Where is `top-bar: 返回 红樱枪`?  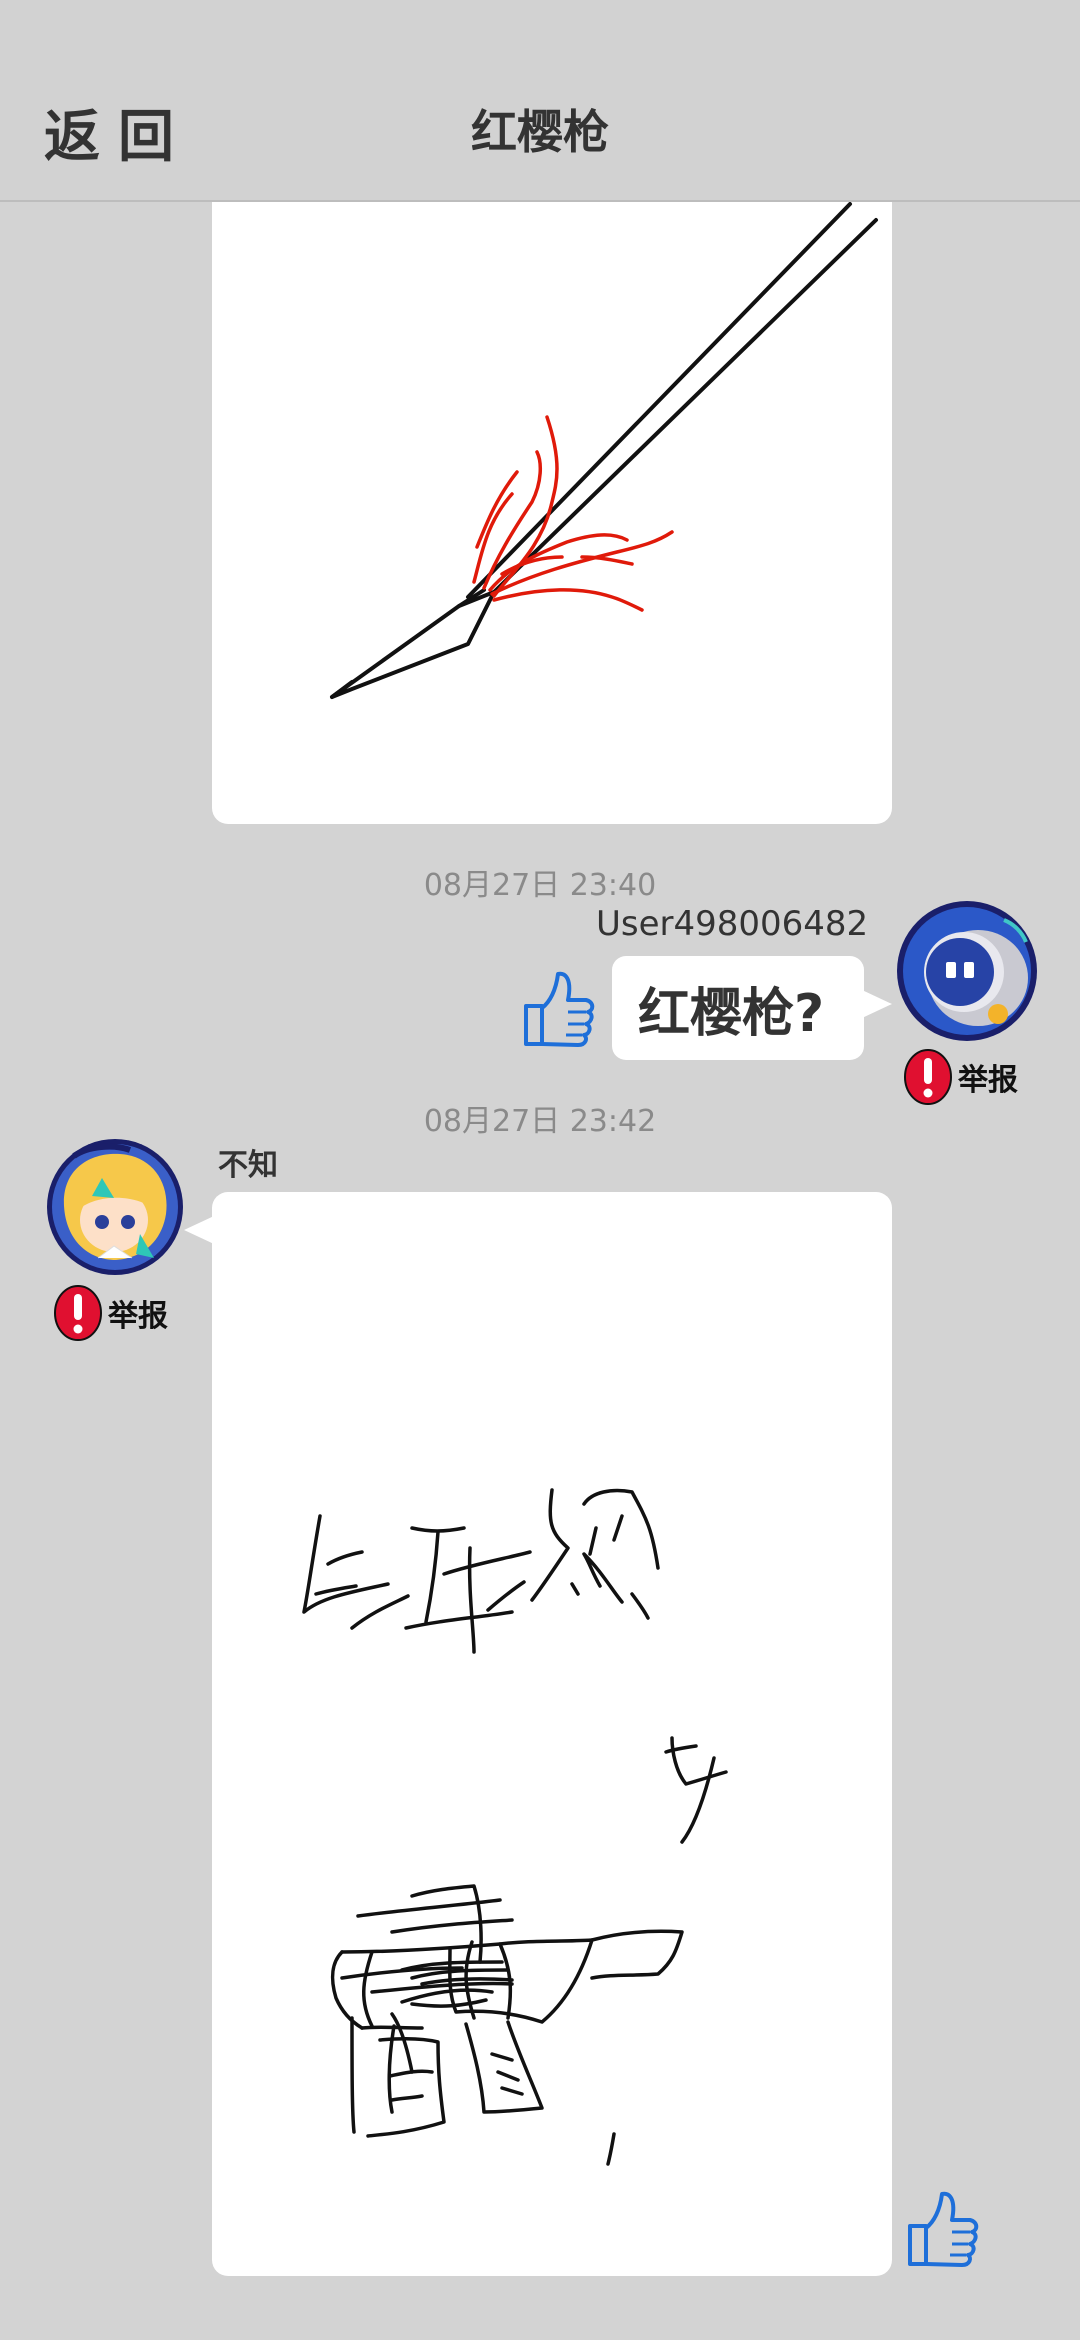 top-bar: 返回 红樱枪 is located at coordinates (540, 101).